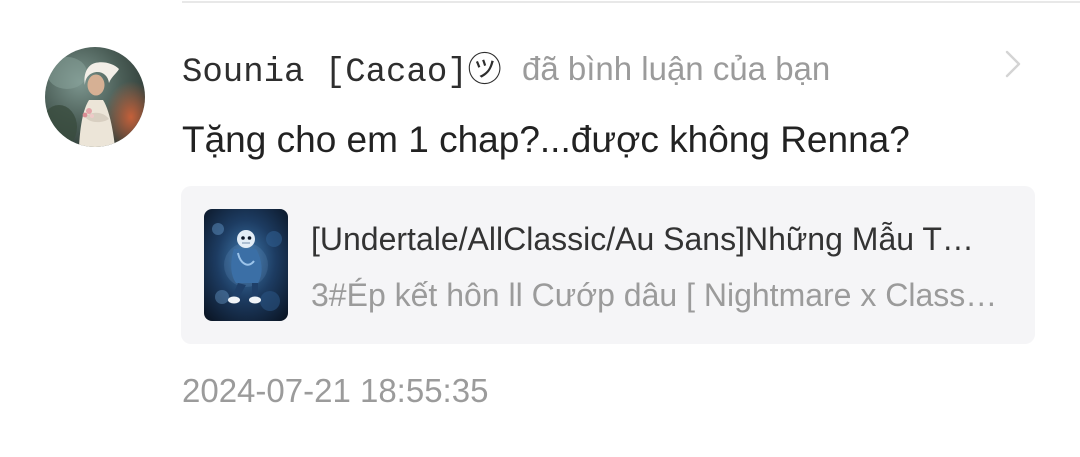  I want to click on notification-action-text: đã bình luận của bạn, so click(676, 68).